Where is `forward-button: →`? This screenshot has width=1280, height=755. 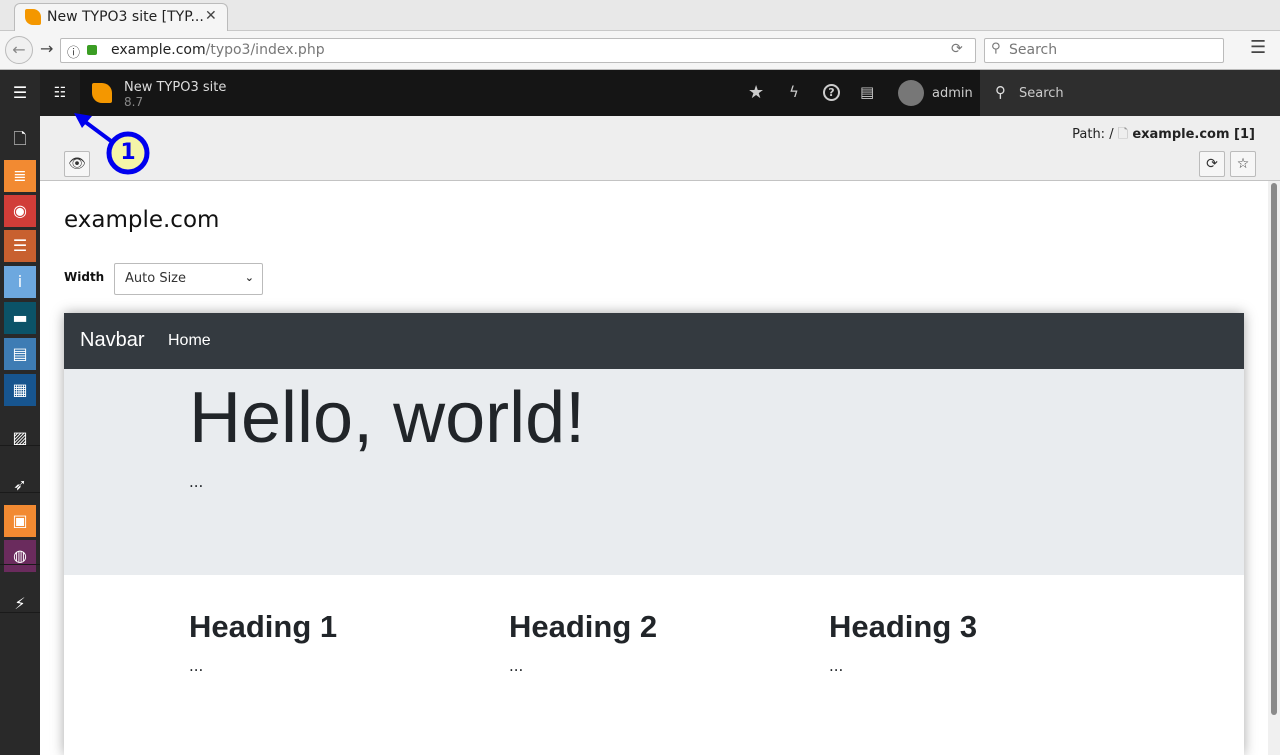
forward-button: → is located at coordinates (46, 48).